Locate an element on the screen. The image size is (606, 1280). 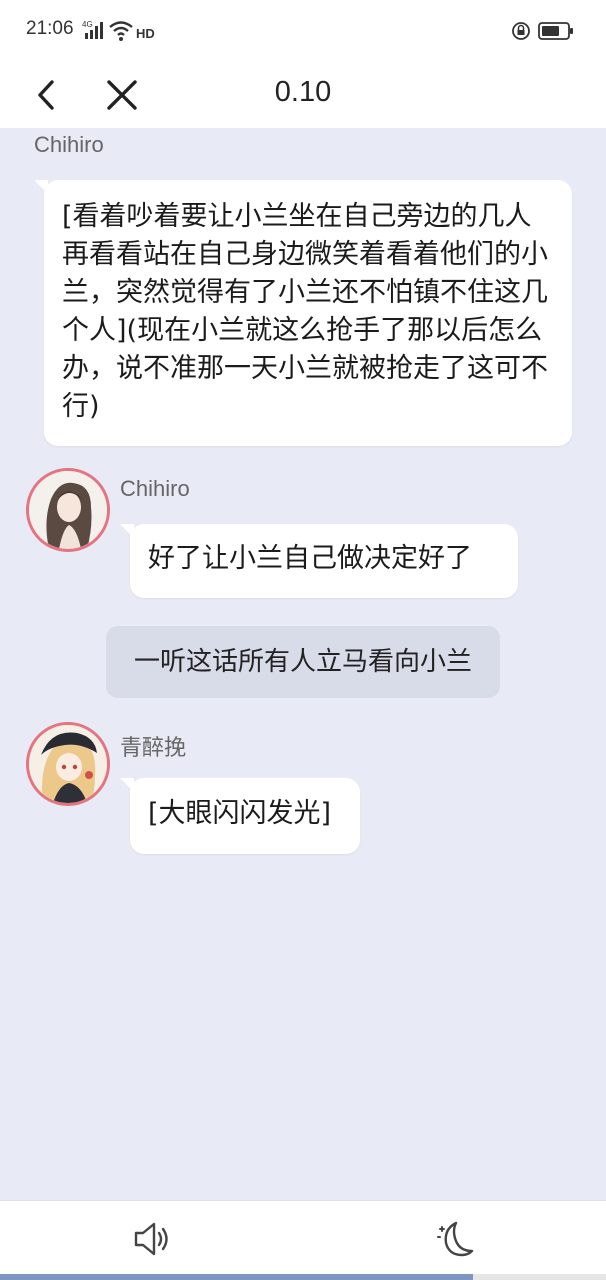
night-mode-icon is located at coordinates (455, 1239).